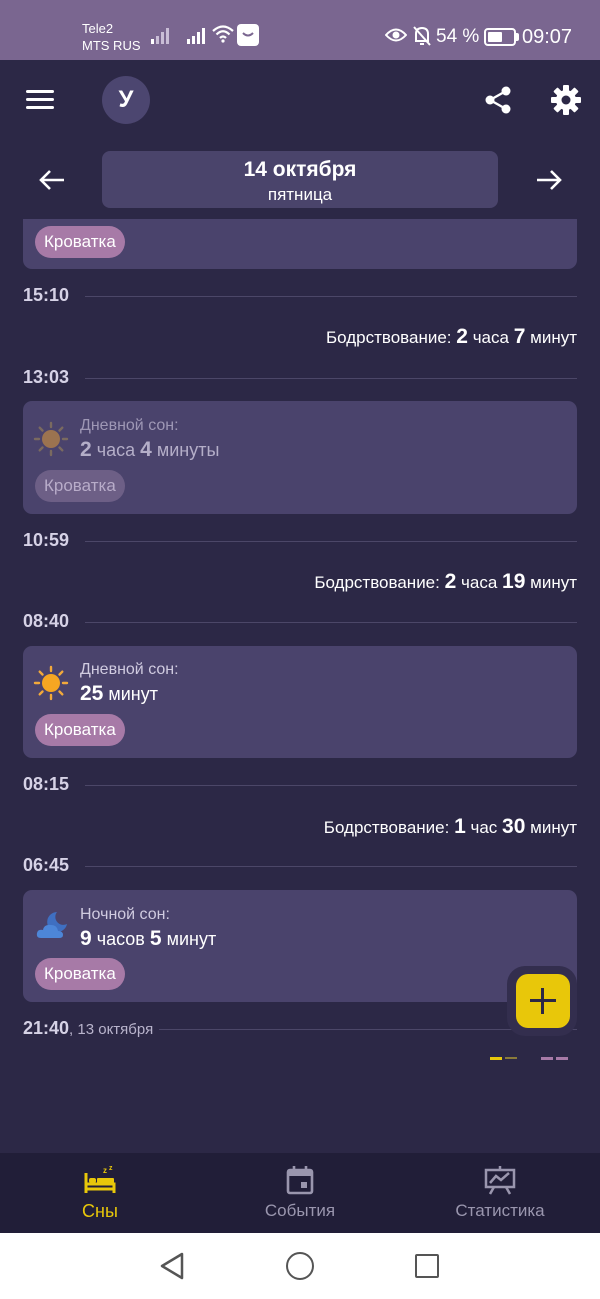 This screenshot has width=600, height=1299. What do you see at coordinates (172, 1266) in the screenshot?
I see `back-icon` at bounding box center [172, 1266].